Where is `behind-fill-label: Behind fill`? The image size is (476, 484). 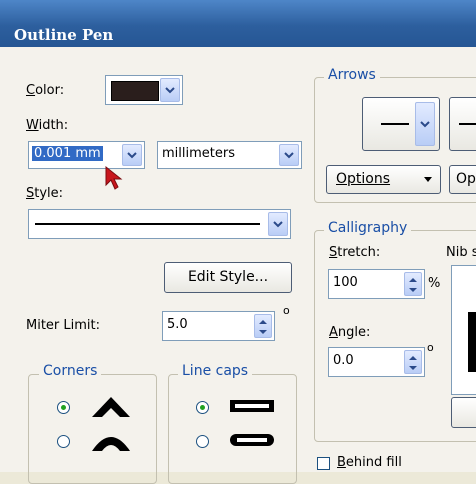
behind-fill-label: Behind fill is located at coordinates (369, 462).